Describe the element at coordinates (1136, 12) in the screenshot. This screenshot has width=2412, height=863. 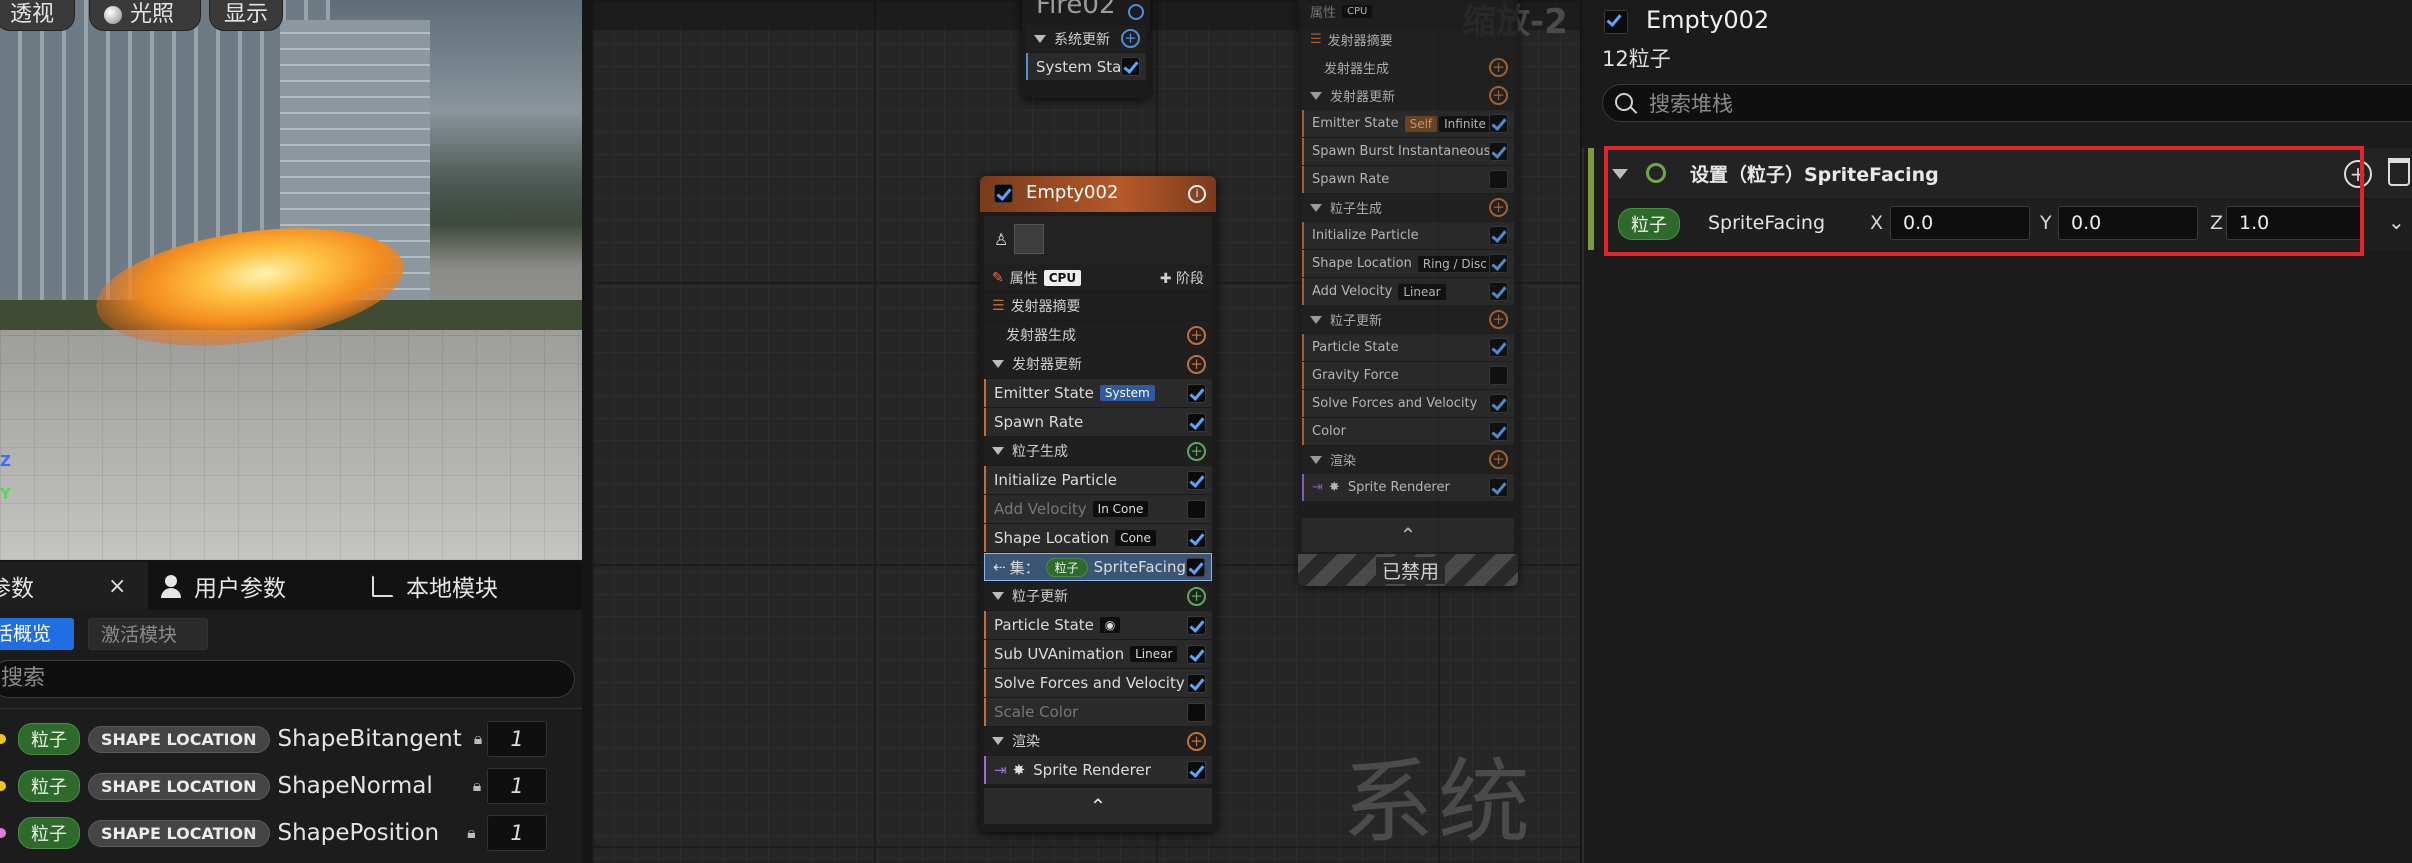
I see `info-icon` at that location.